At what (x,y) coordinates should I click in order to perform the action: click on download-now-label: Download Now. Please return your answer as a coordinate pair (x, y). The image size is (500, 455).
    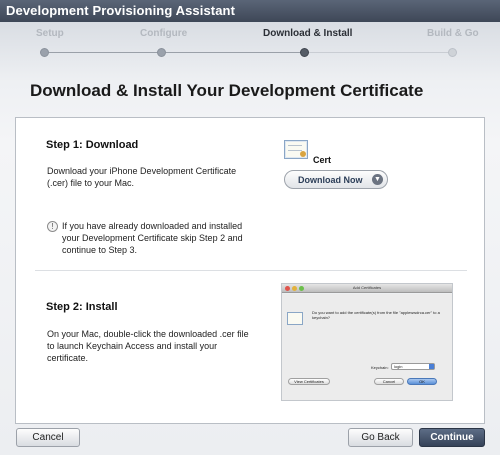
    Looking at the image, I should click on (330, 180).